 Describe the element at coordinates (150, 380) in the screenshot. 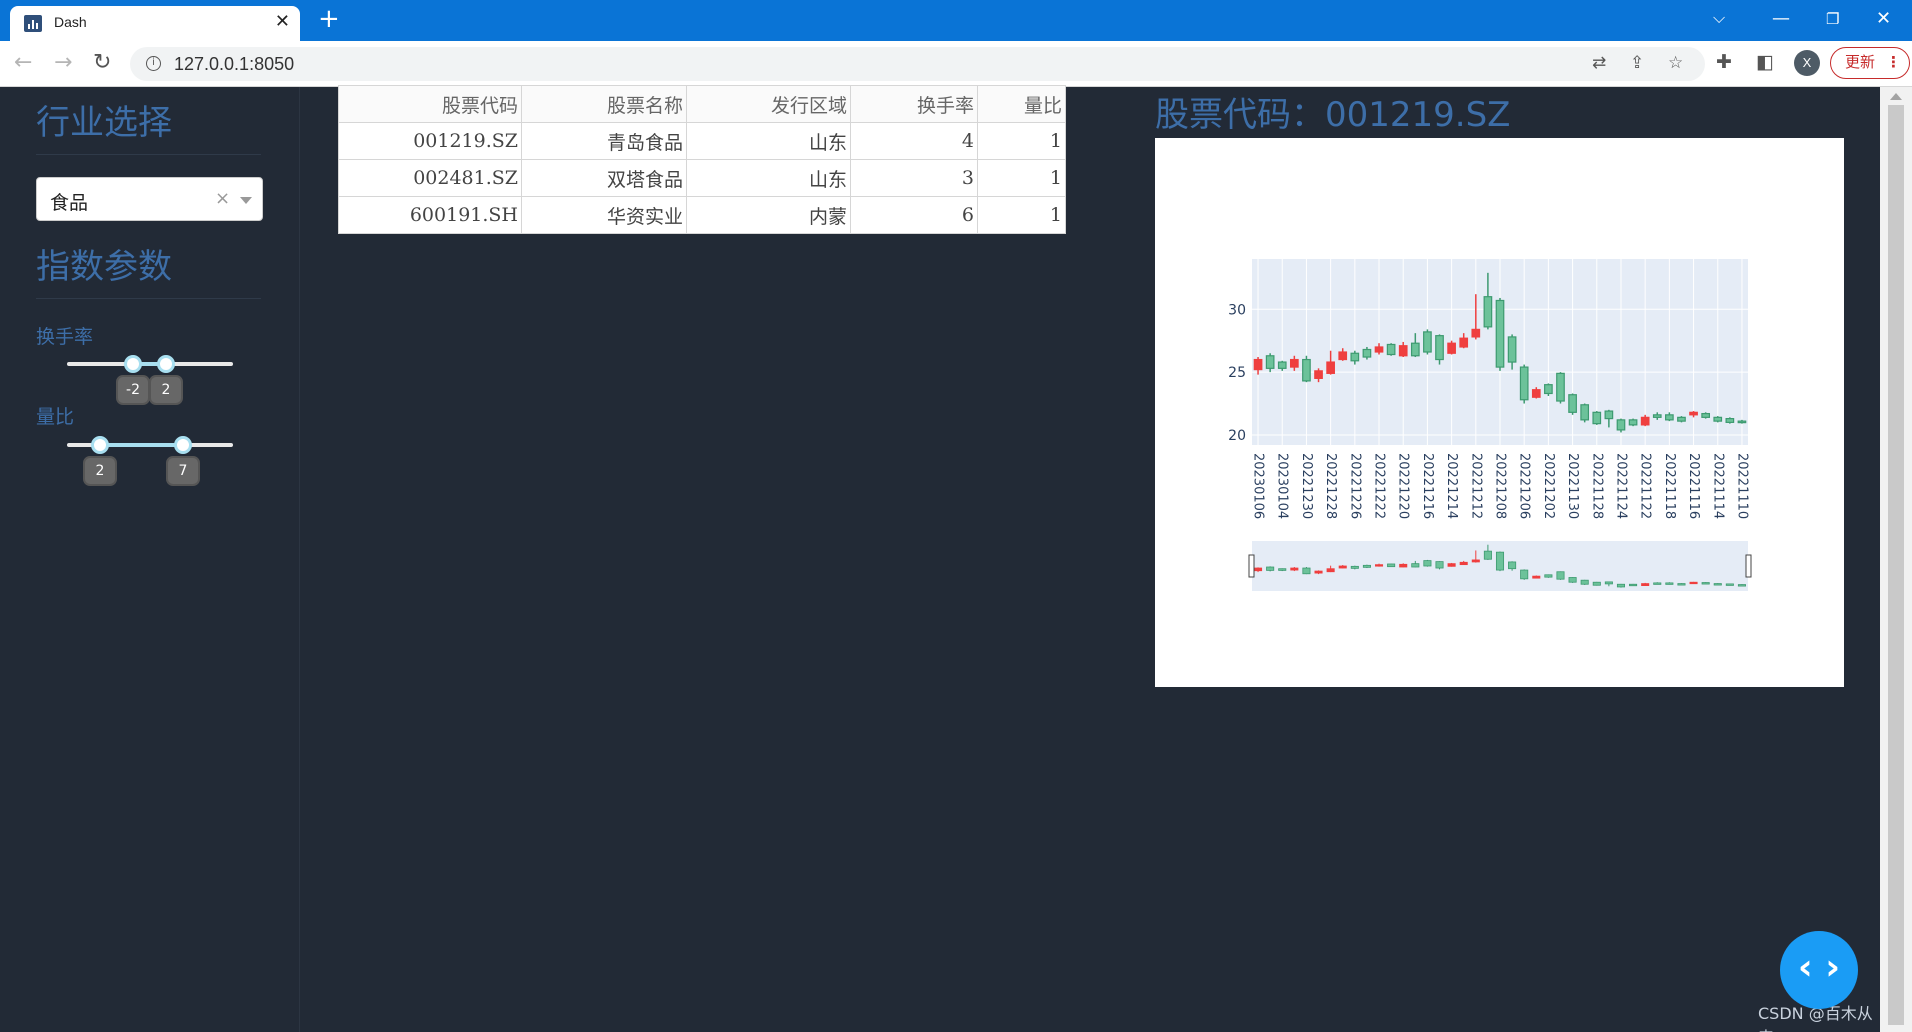

I see `turnover-range-slider: -2 2` at that location.